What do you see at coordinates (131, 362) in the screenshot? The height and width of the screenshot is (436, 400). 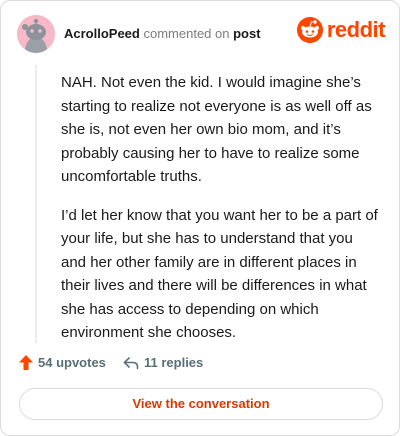 I see `reply-arrow-icon` at bounding box center [131, 362].